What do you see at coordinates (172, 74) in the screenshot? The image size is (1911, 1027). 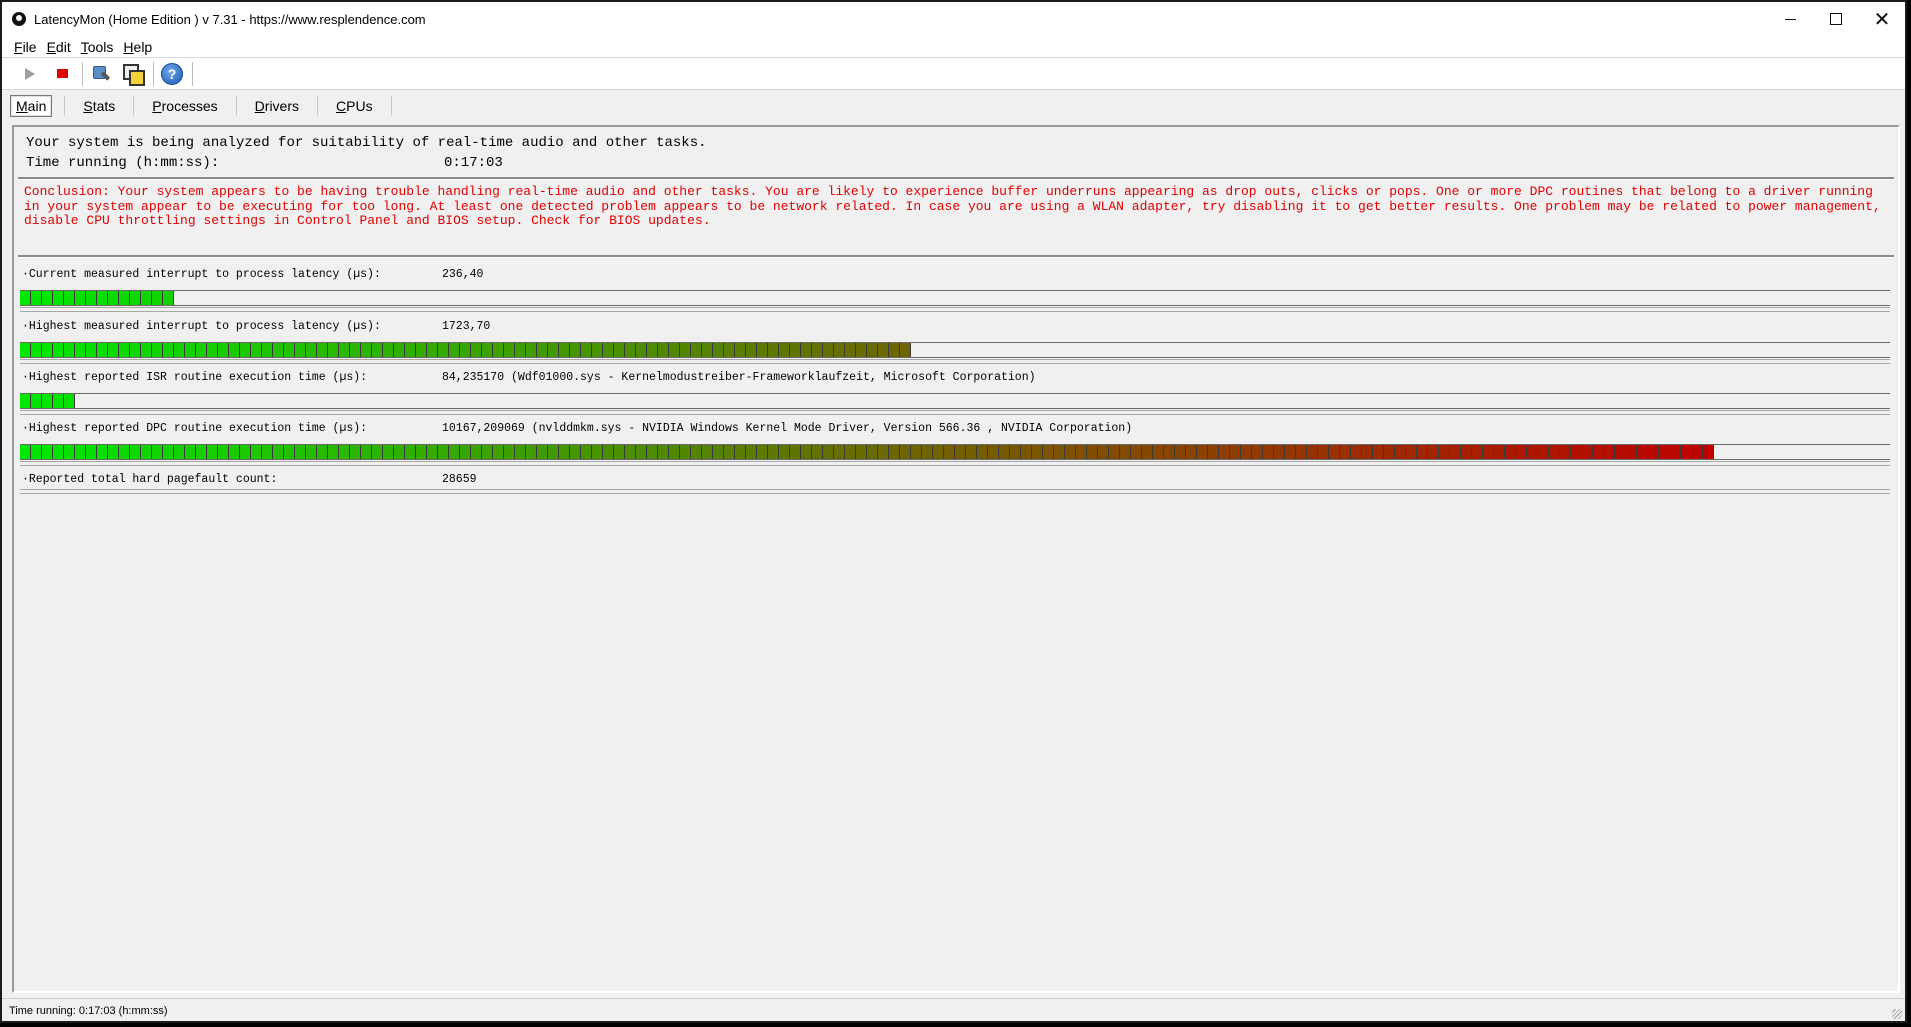 I see `help-button: ?` at bounding box center [172, 74].